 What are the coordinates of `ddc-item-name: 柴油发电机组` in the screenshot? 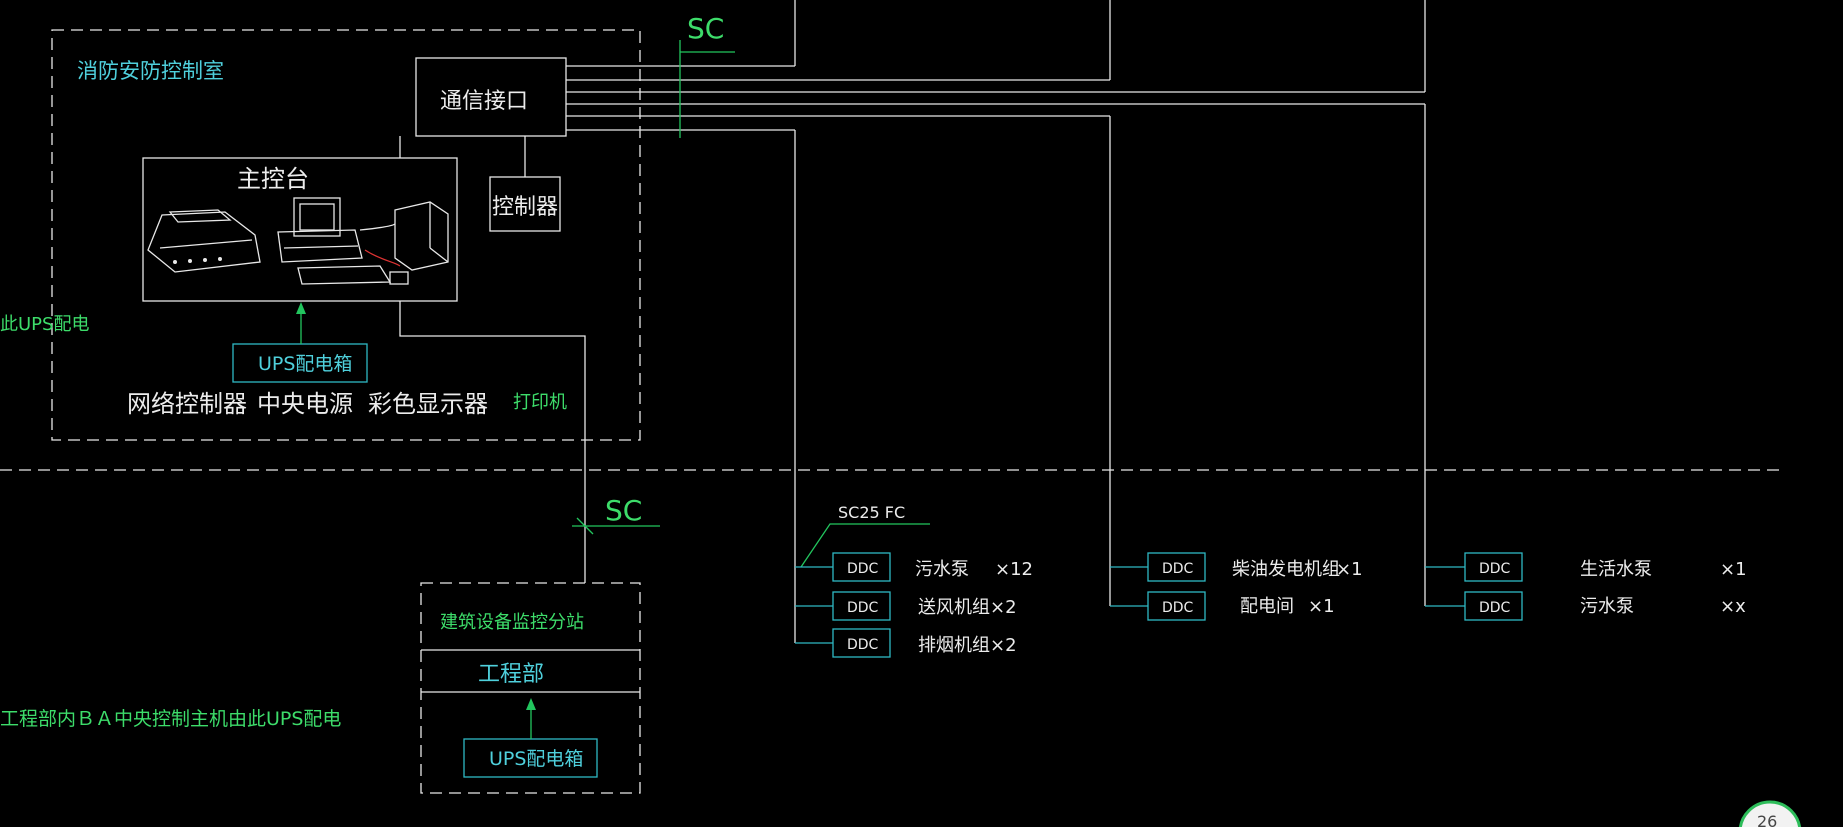 It's located at (1286, 569).